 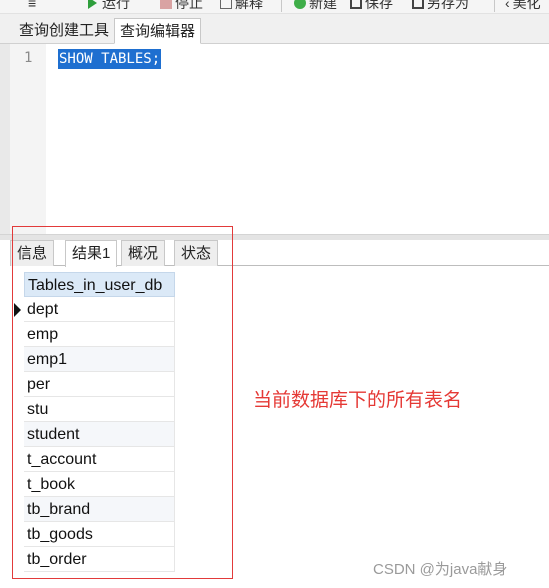 What do you see at coordinates (448, 5) in the screenshot?
I see `save-as-label: 另存为` at bounding box center [448, 5].